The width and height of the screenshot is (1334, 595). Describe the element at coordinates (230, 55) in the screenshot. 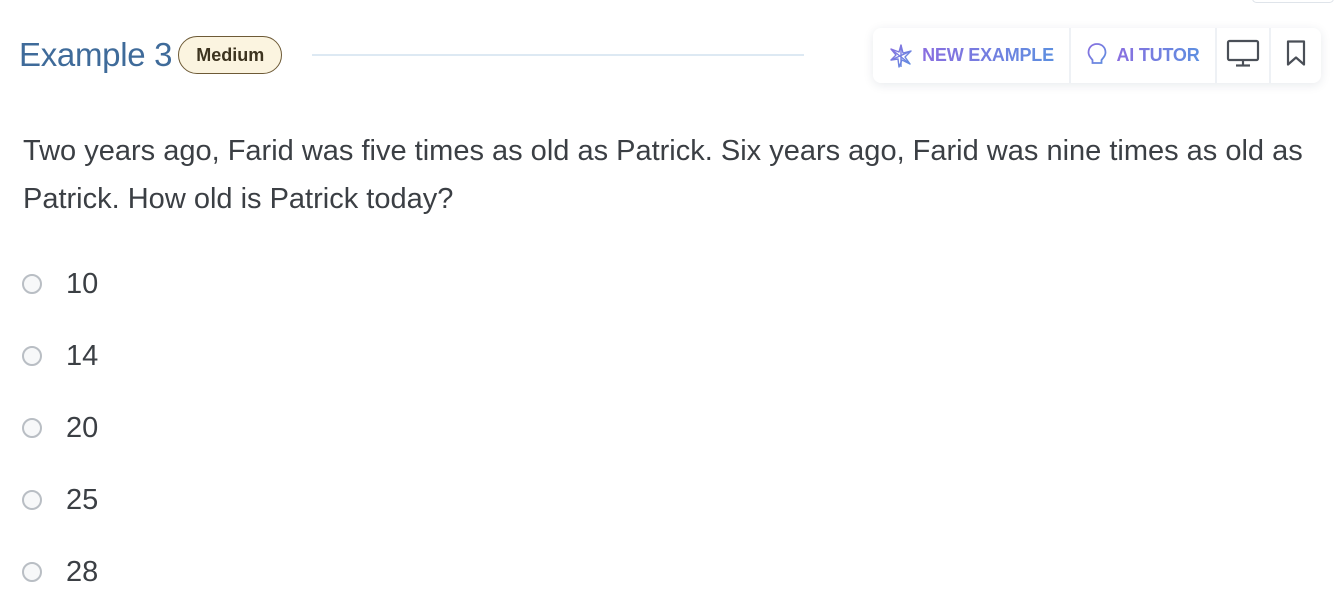

I see `difficulty-badge: Medium` at that location.